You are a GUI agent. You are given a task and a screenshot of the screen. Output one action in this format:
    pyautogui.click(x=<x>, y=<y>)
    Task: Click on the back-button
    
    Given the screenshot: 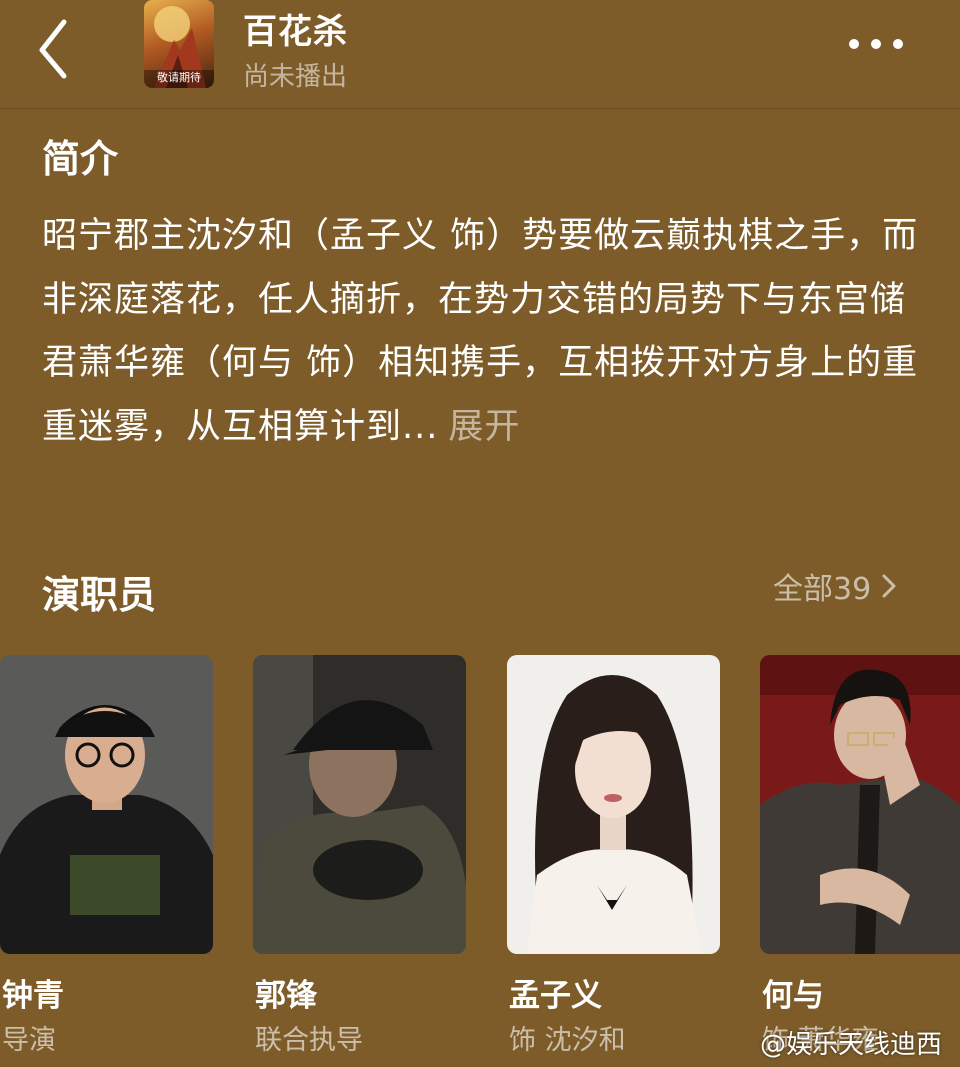 What is the action you would take?
    pyautogui.click(x=54, y=45)
    